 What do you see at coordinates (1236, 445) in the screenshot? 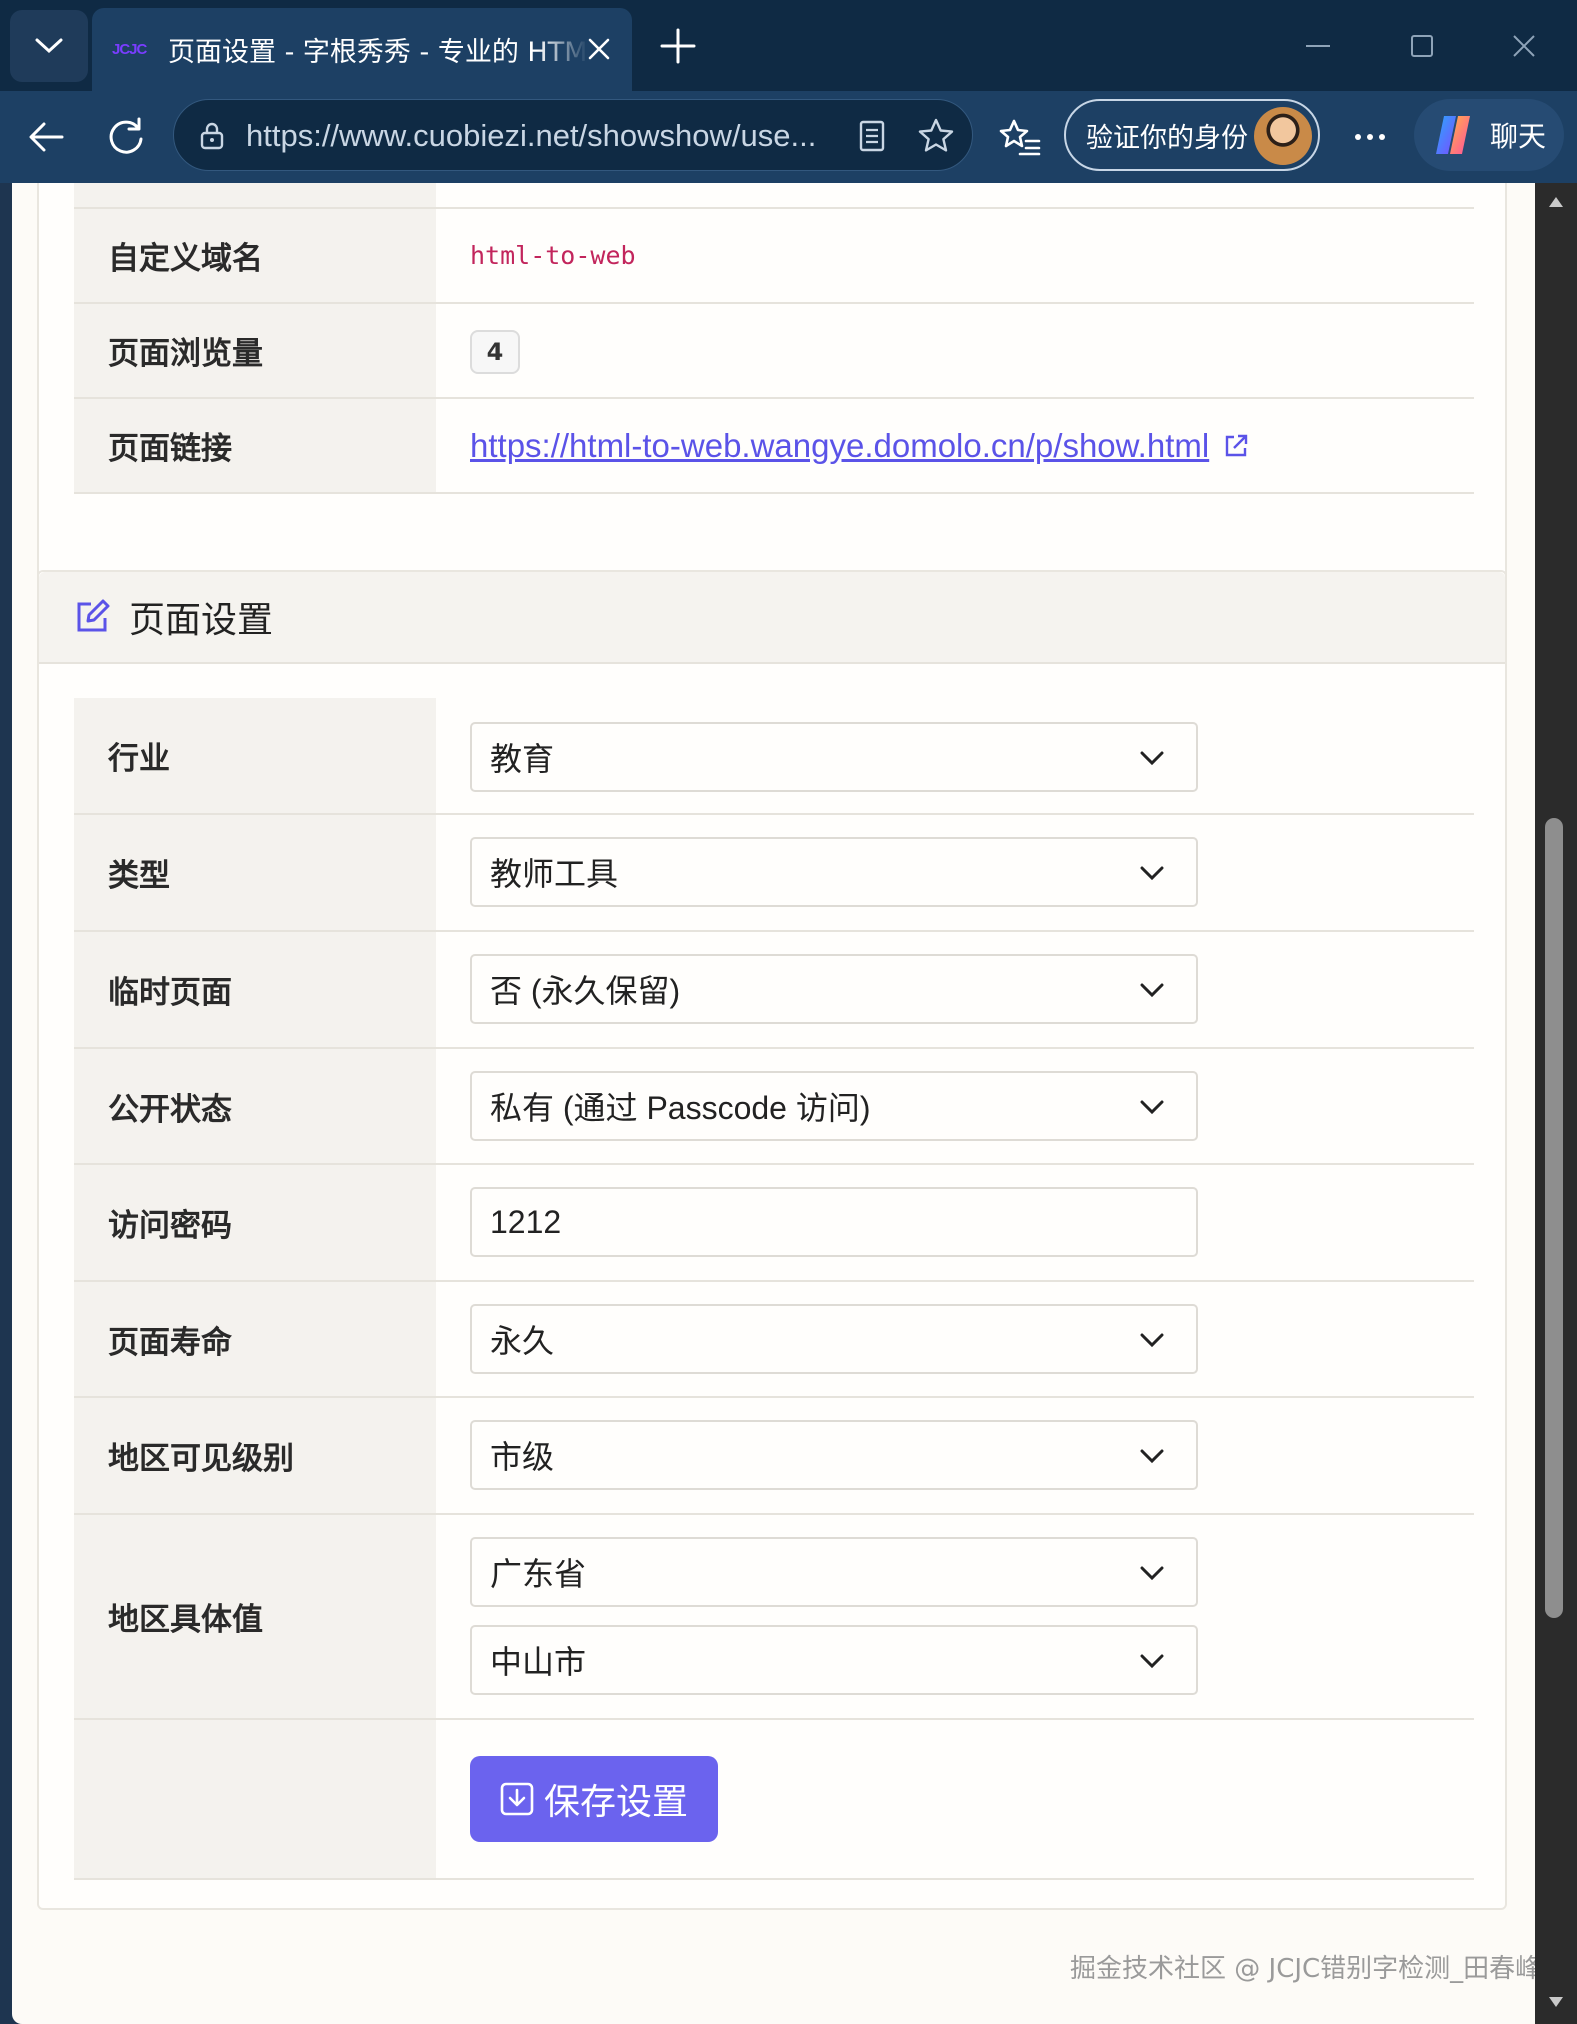
I see `external-link-icon` at bounding box center [1236, 445].